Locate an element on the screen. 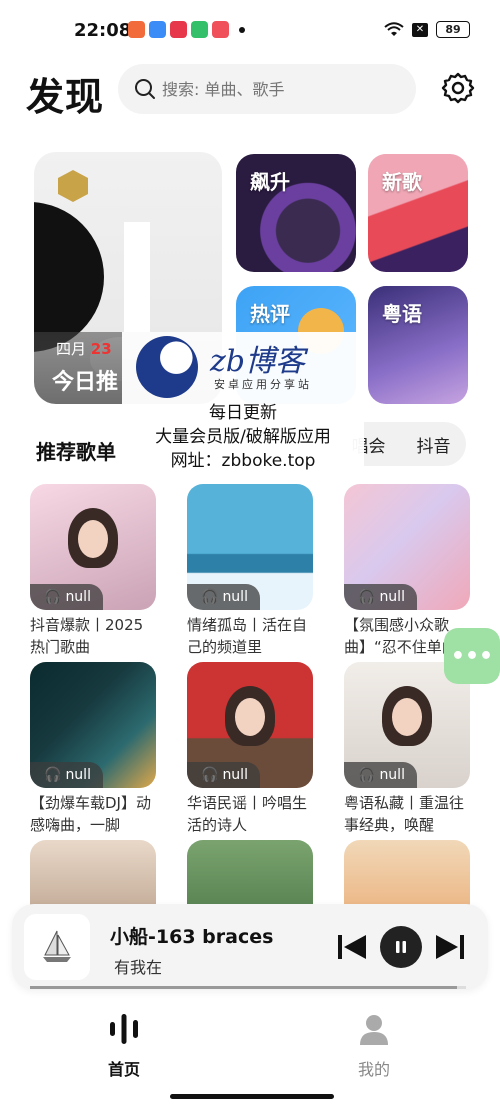 Image resolution: width=500 pixels, height=1111 pixels. no-sim-icon: ✕ is located at coordinates (420, 29).